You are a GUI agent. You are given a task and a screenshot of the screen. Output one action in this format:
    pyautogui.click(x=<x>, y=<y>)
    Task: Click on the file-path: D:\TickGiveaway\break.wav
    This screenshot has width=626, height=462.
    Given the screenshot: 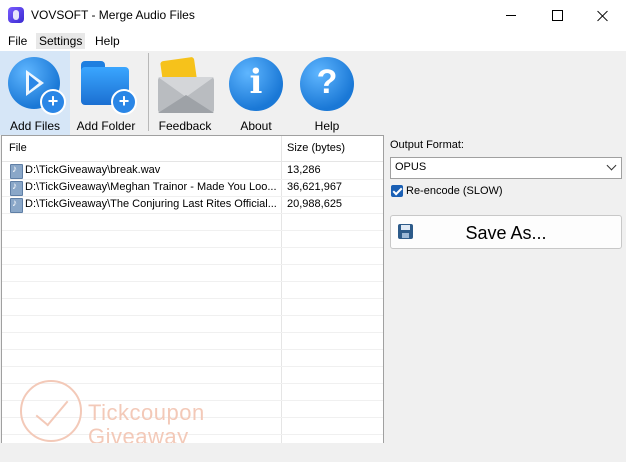 What is the action you would take?
    pyautogui.click(x=93, y=170)
    